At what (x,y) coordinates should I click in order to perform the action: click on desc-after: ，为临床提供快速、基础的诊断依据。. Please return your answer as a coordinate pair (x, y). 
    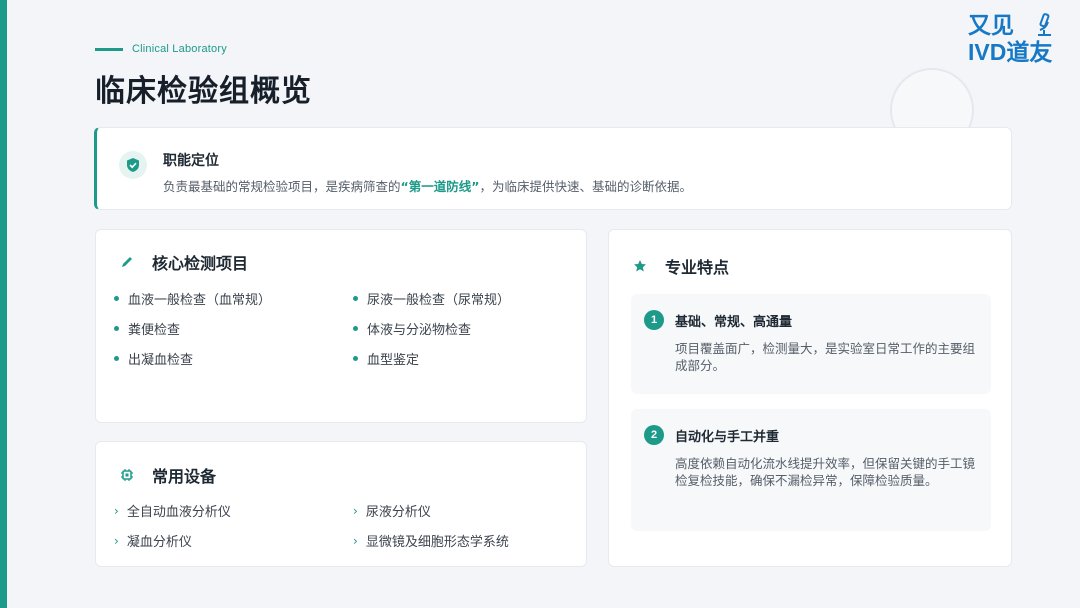
    Looking at the image, I should click on (585, 186).